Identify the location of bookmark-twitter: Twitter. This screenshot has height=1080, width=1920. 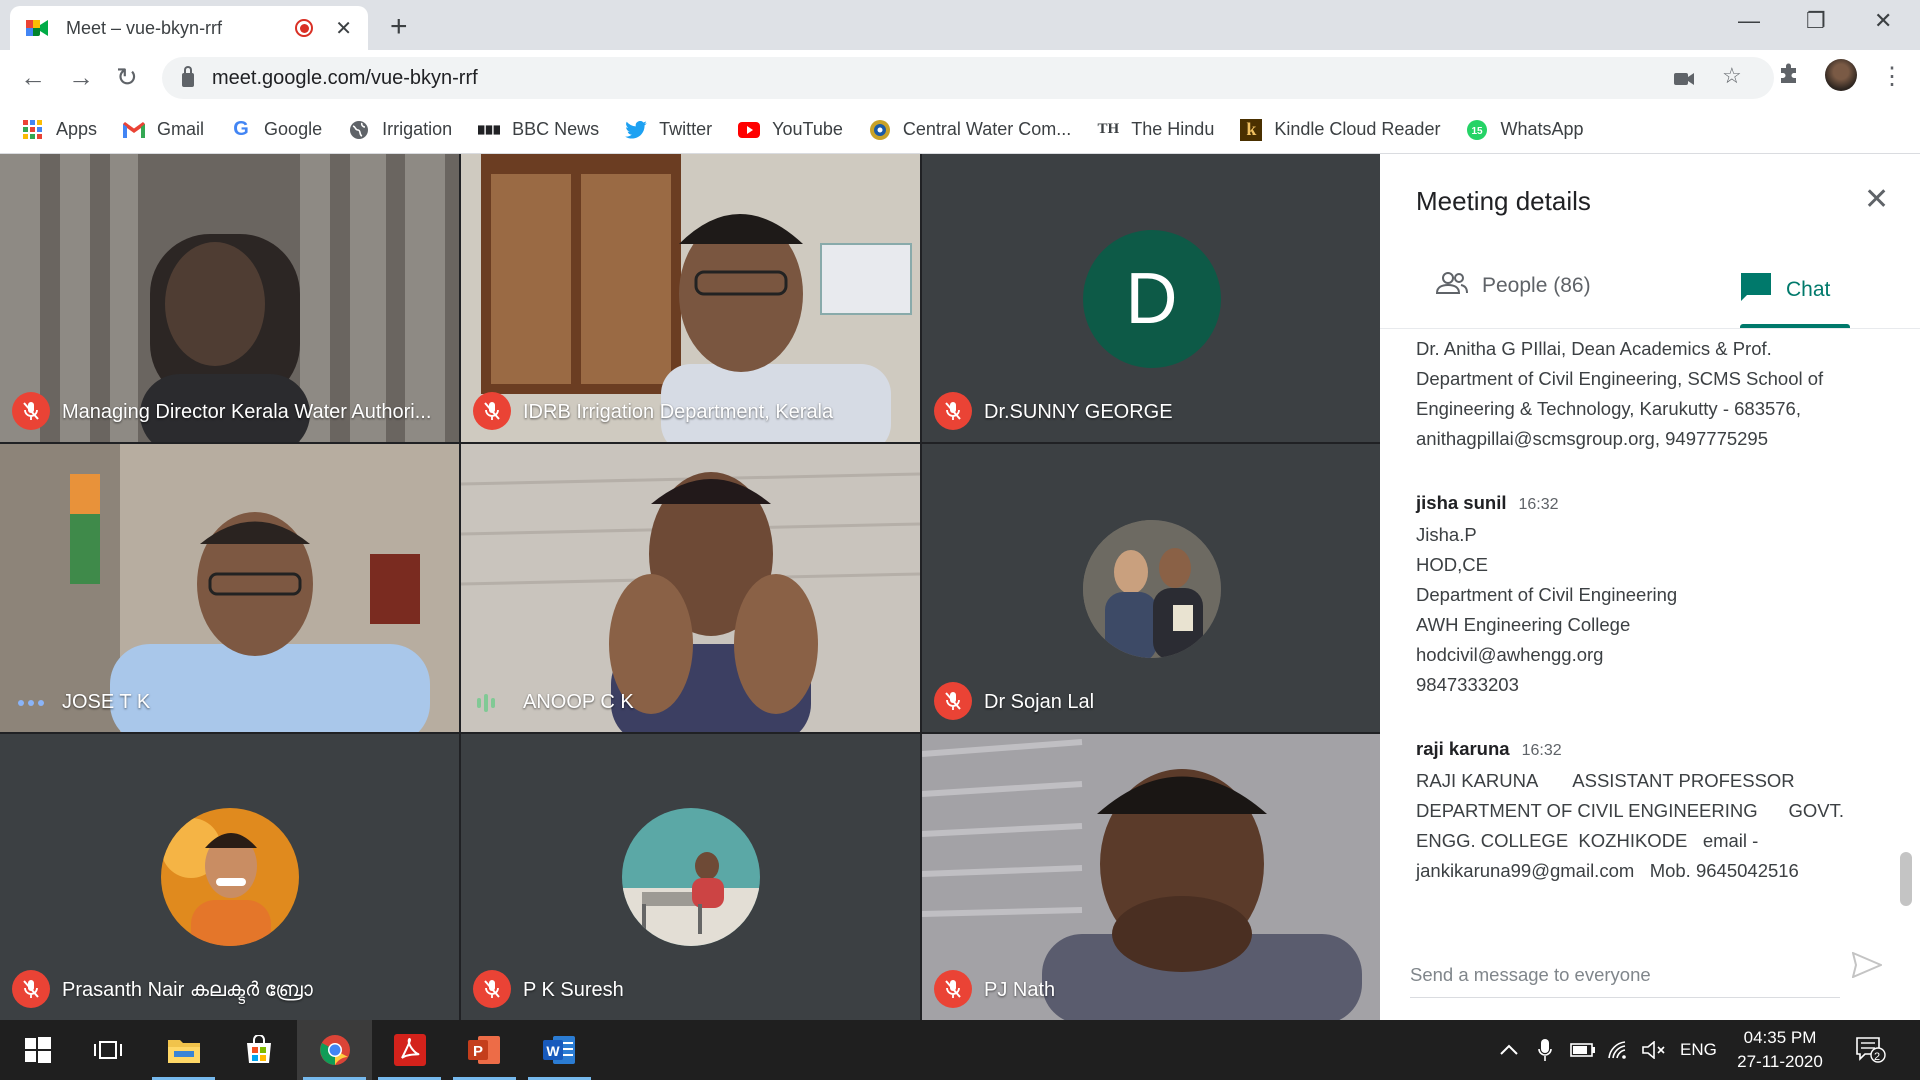
(668, 129).